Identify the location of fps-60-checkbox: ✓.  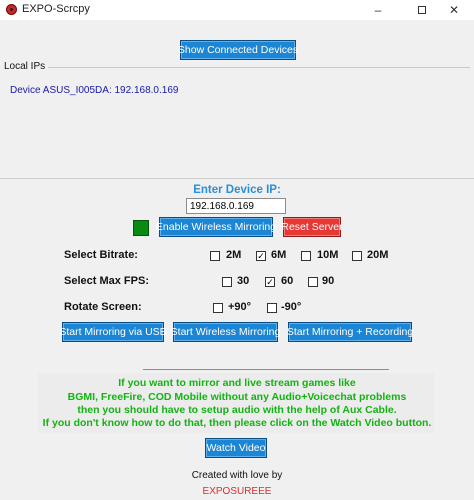
(270, 282).